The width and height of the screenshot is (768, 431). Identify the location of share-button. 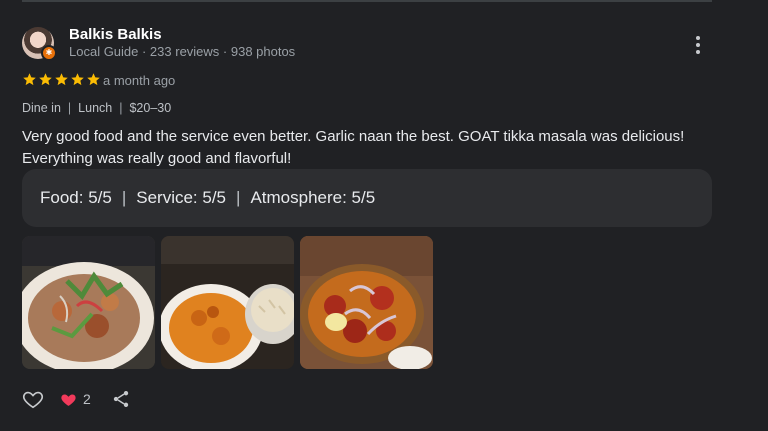
(121, 399).